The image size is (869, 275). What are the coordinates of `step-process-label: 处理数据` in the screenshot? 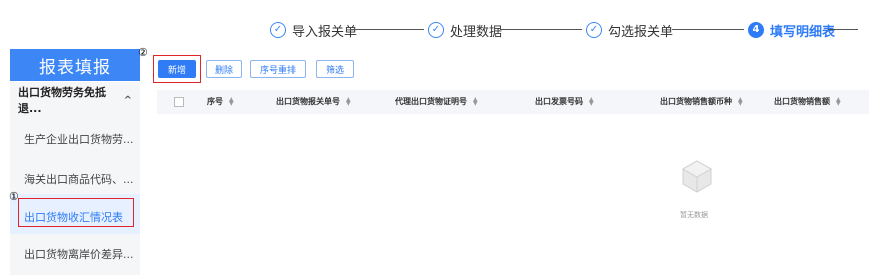 It's located at (476, 32).